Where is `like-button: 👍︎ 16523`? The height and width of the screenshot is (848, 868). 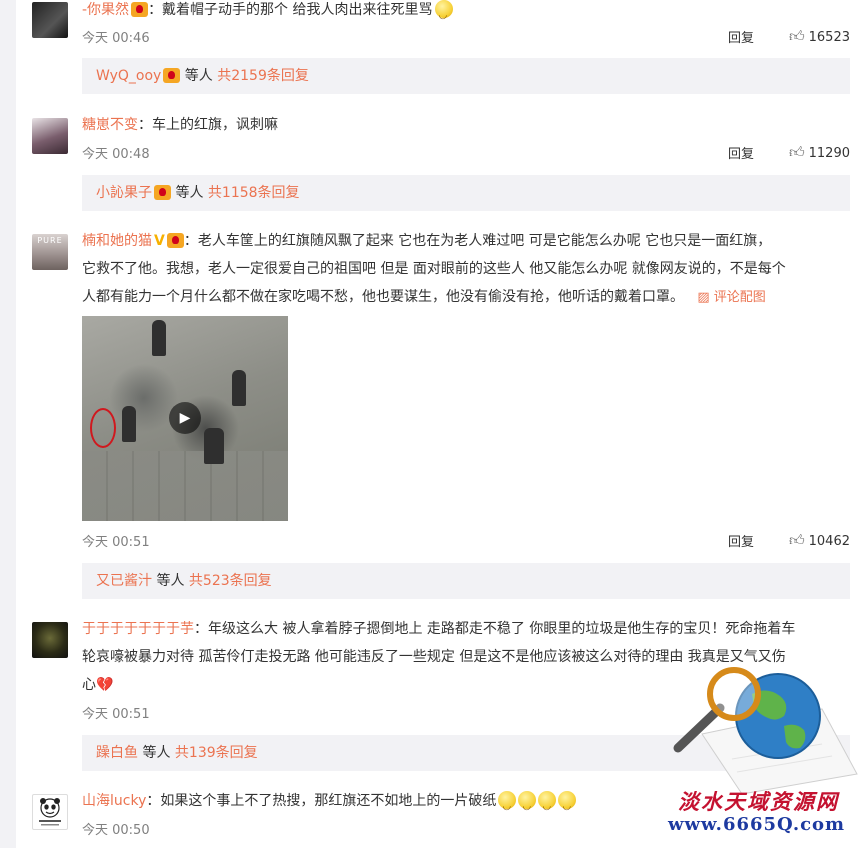
like-button: 👍︎ 16523 is located at coordinates (819, 36).